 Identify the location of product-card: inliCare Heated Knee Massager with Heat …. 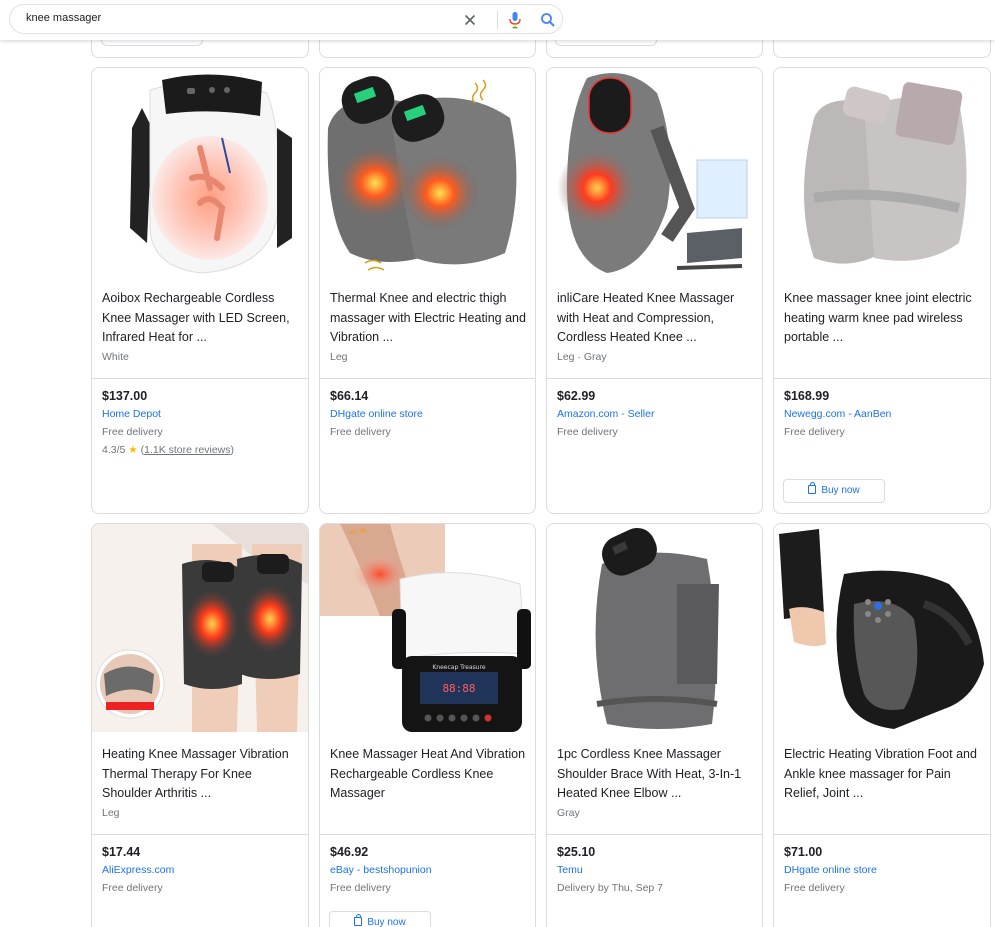
(654, 290).